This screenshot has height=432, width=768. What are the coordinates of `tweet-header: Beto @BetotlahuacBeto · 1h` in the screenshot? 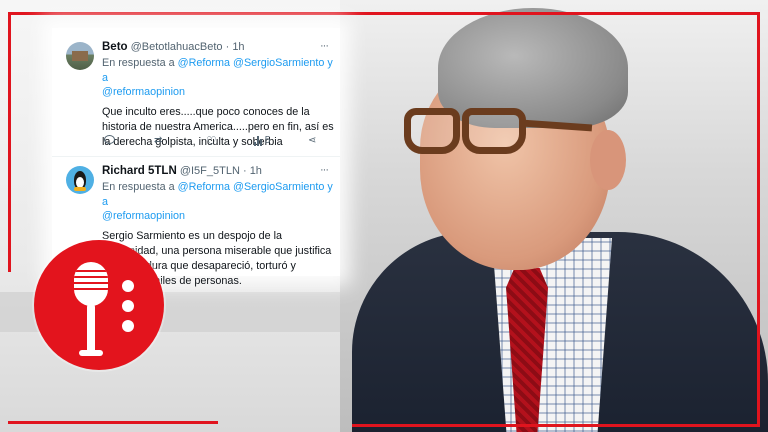 It's located at (219, 47).